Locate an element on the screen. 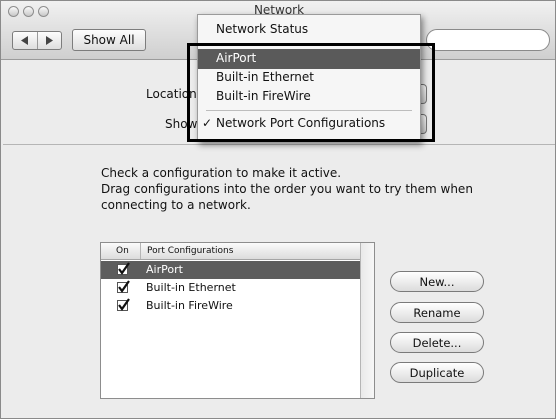  list-header: On Port Configurations is located at coordinates (231, 251).